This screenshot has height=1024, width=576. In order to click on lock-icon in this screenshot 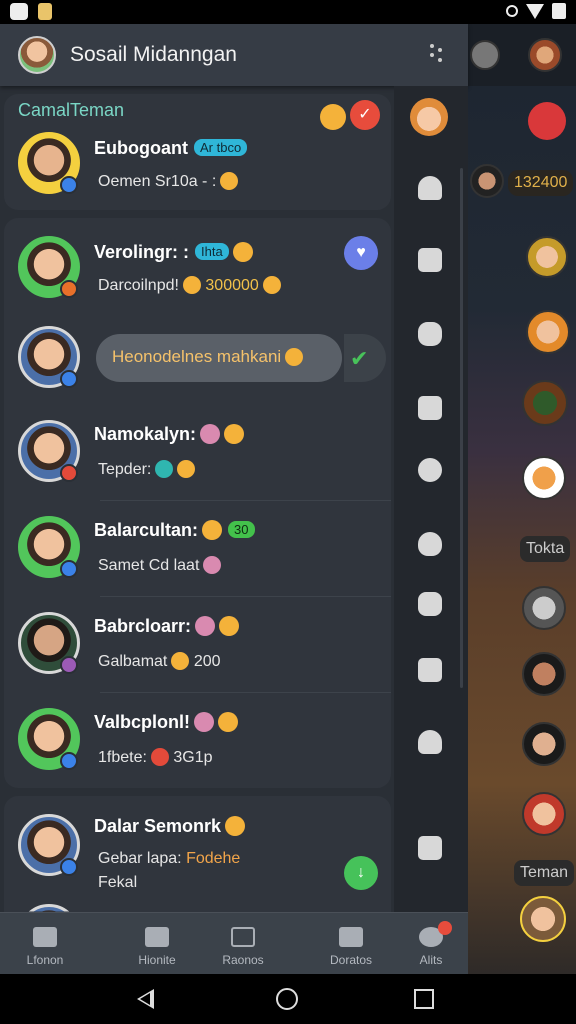, I will do `click(430, 604)`.